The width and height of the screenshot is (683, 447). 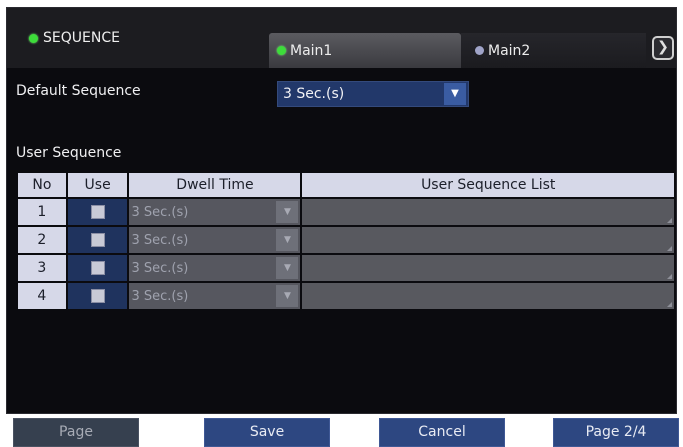 I want to click on table-row: 2 3 Sec.(s) ▼, so click(x=346, y=240).